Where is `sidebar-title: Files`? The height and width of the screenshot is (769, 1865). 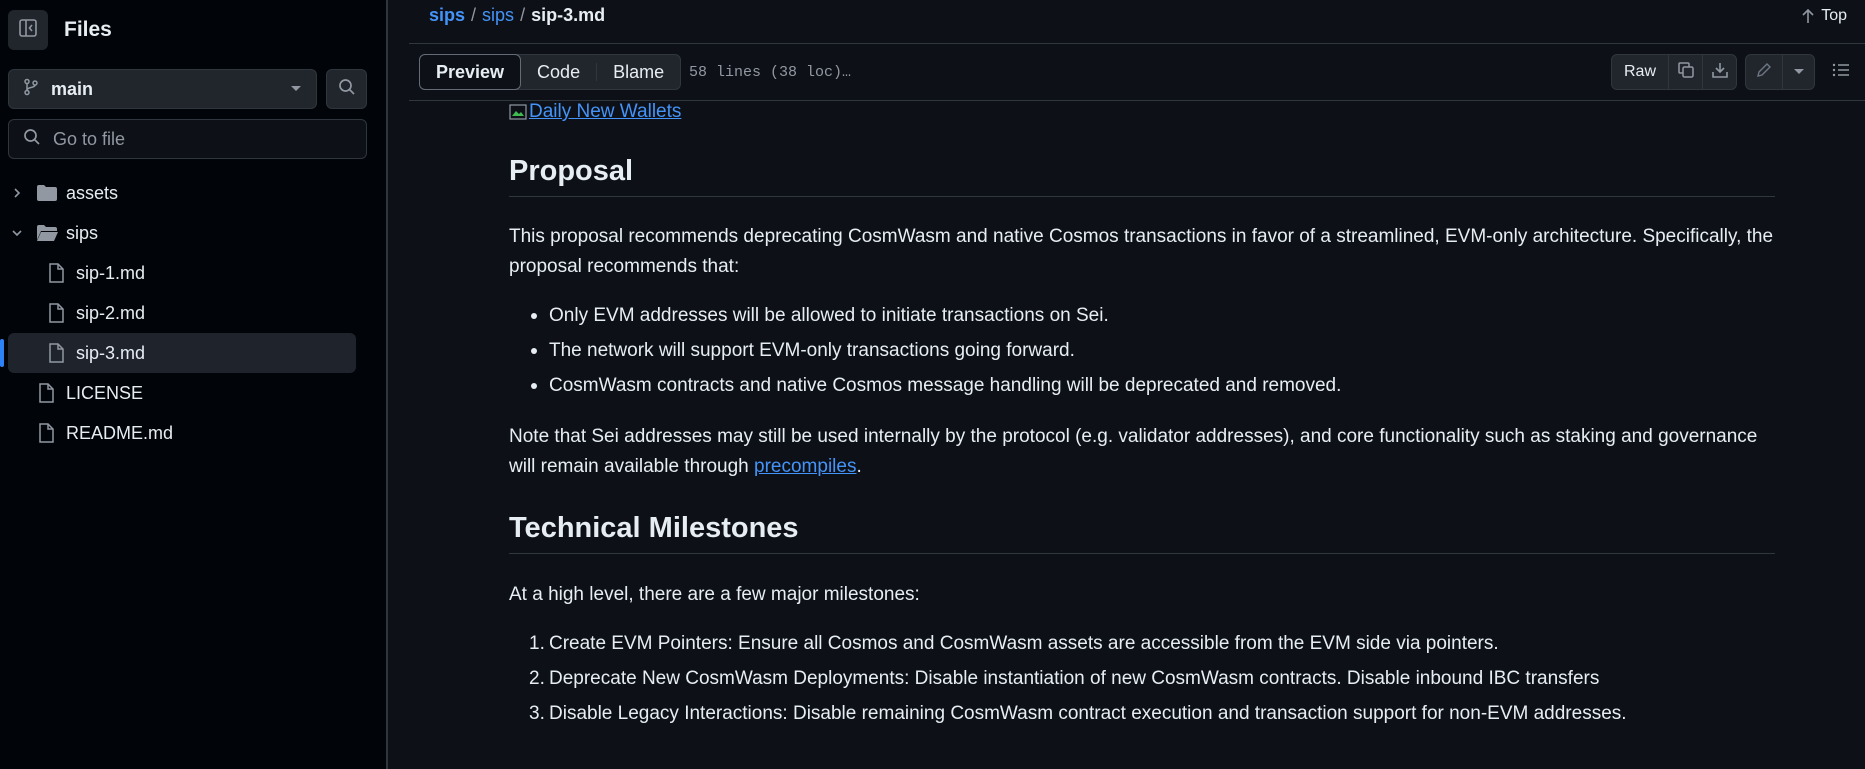 sidebar-title: Files is located at coordinates (88, 29).